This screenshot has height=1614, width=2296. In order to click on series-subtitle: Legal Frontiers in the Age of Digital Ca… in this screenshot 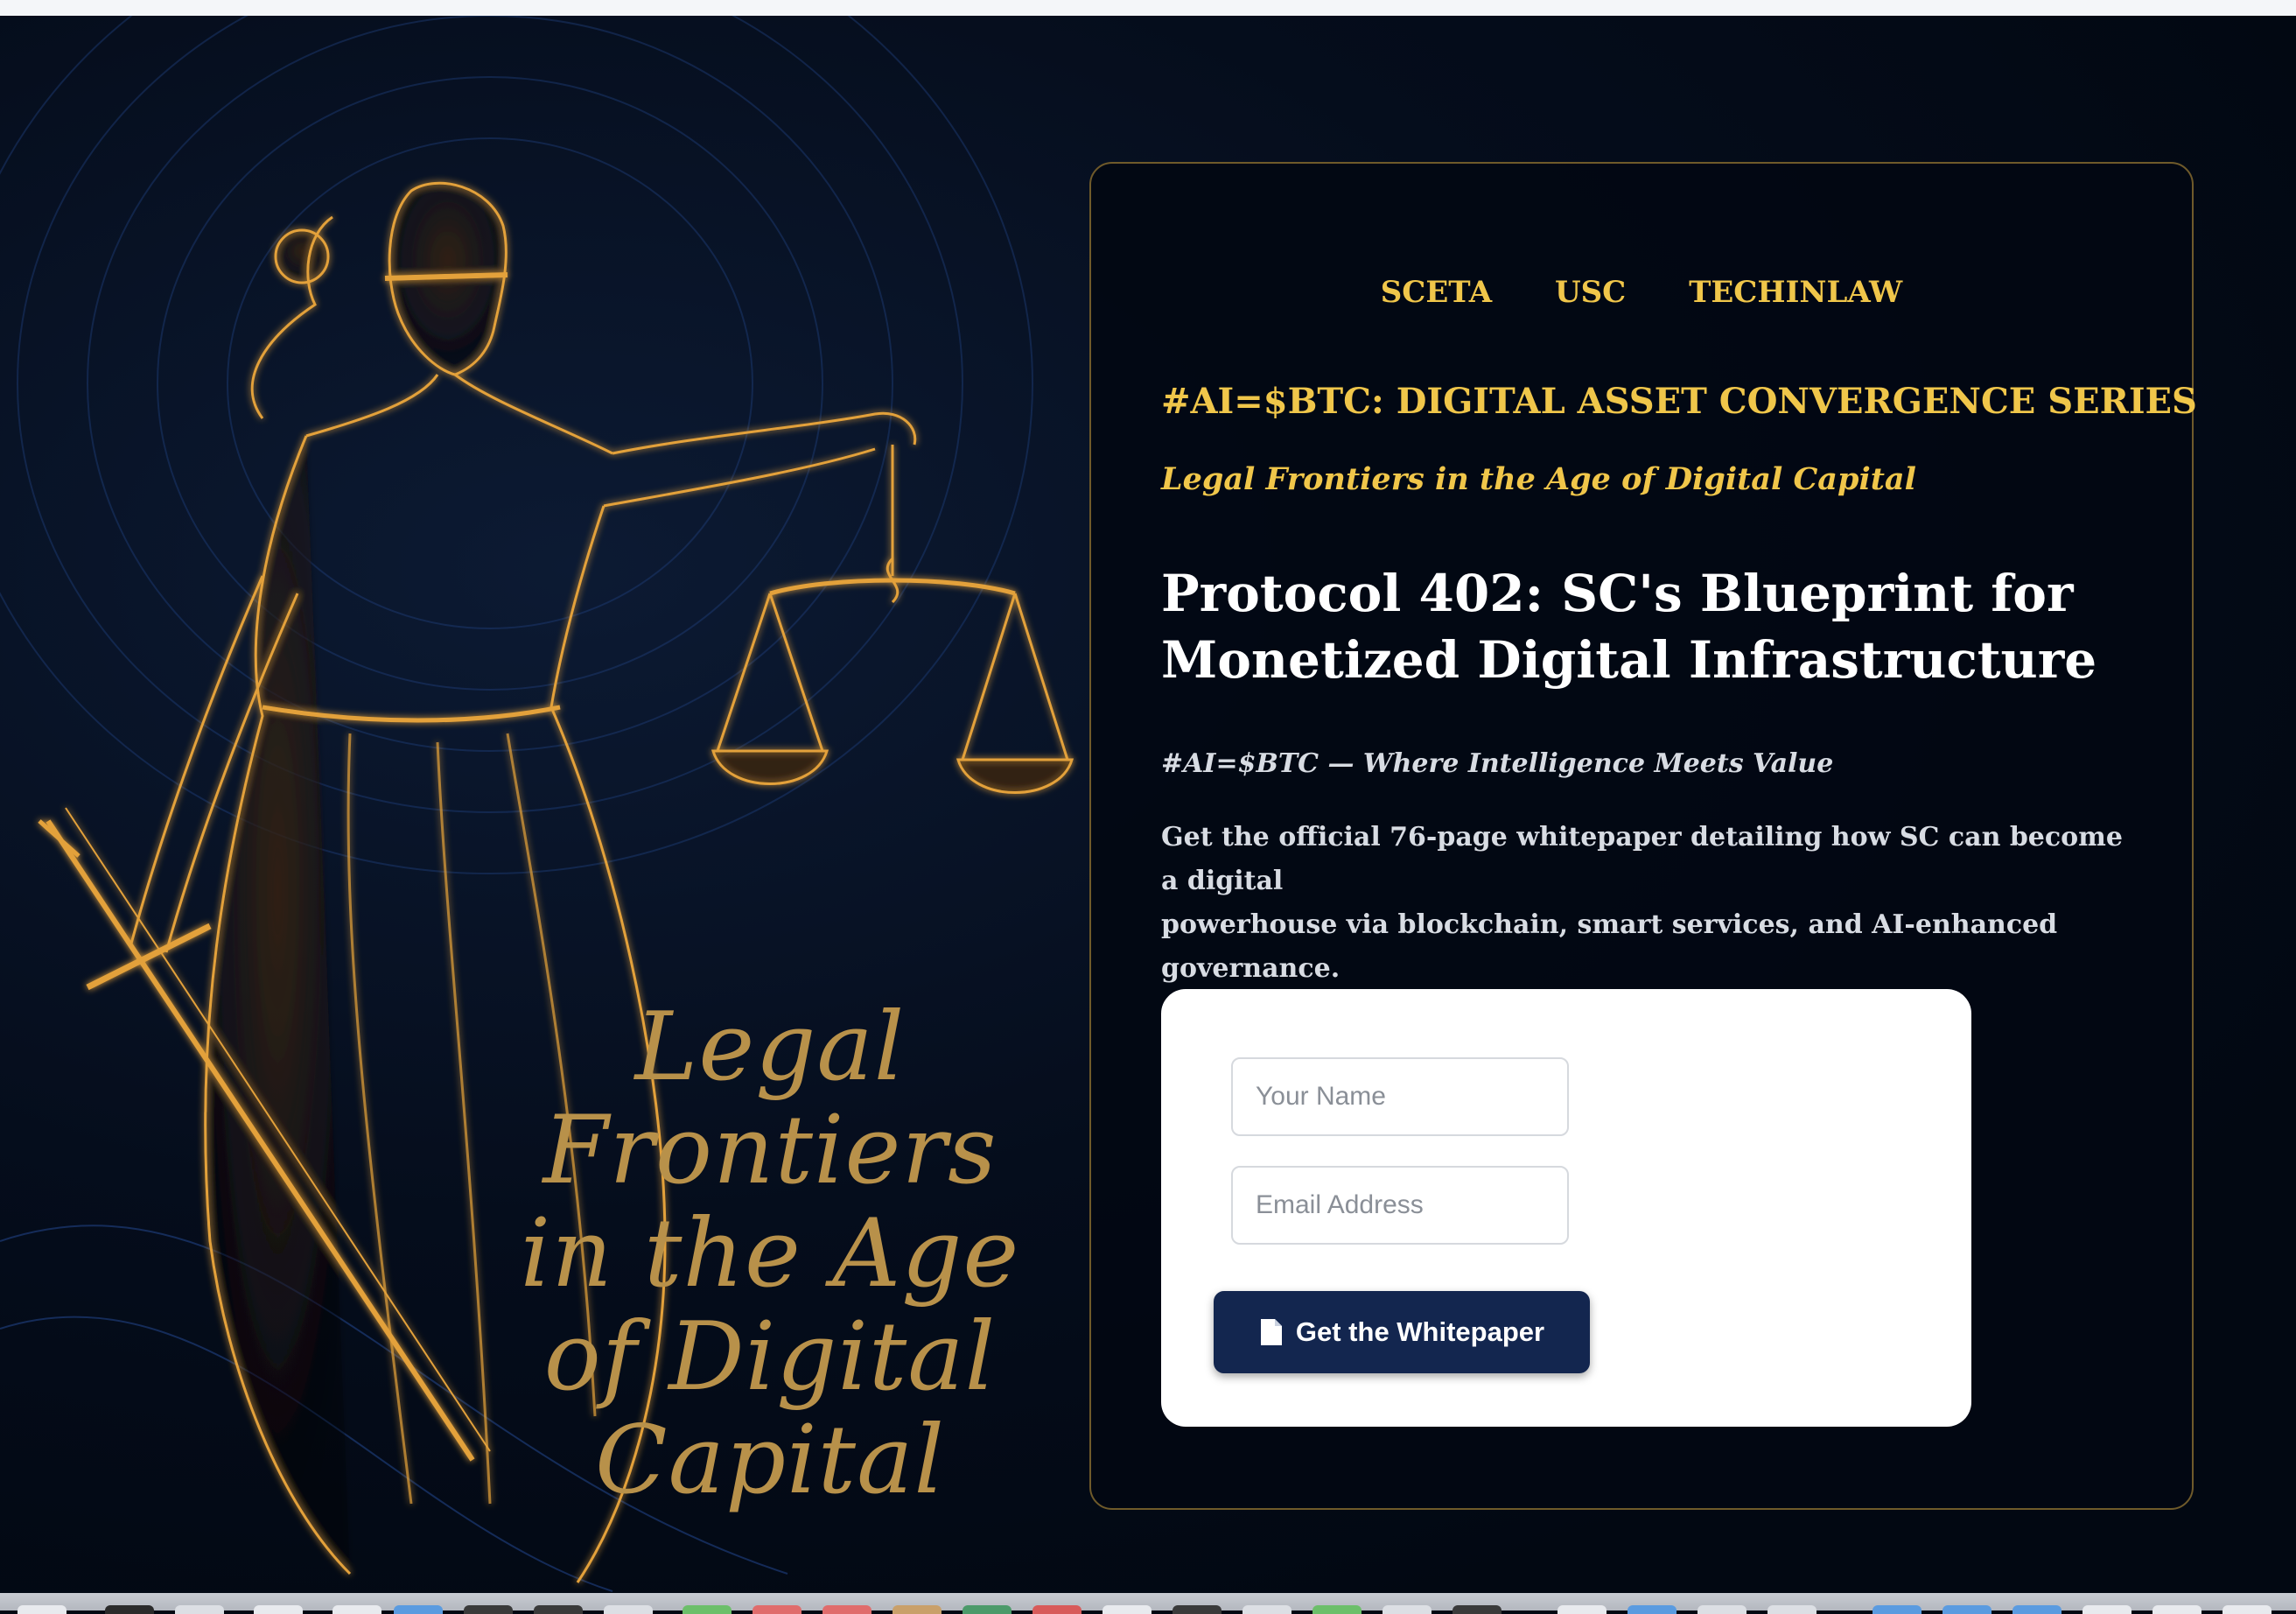, I will do `click(1538, 479)`.